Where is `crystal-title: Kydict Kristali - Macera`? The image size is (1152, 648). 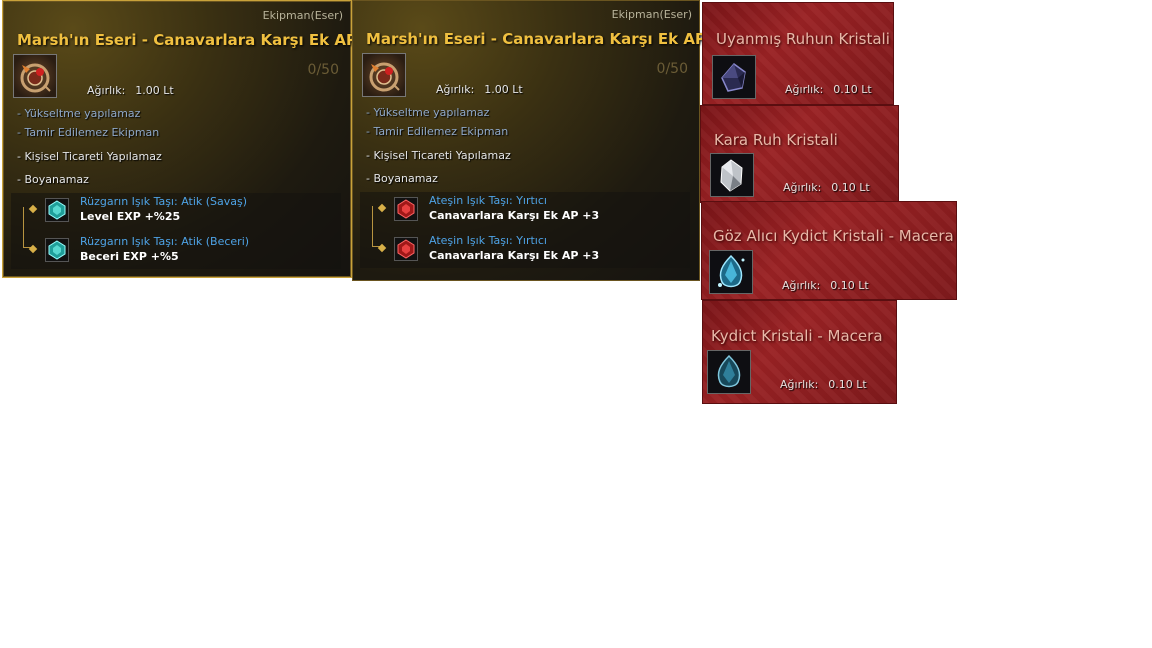 crystal-title: Kydict Kristali - Macera is located at coordinates (797, 336).